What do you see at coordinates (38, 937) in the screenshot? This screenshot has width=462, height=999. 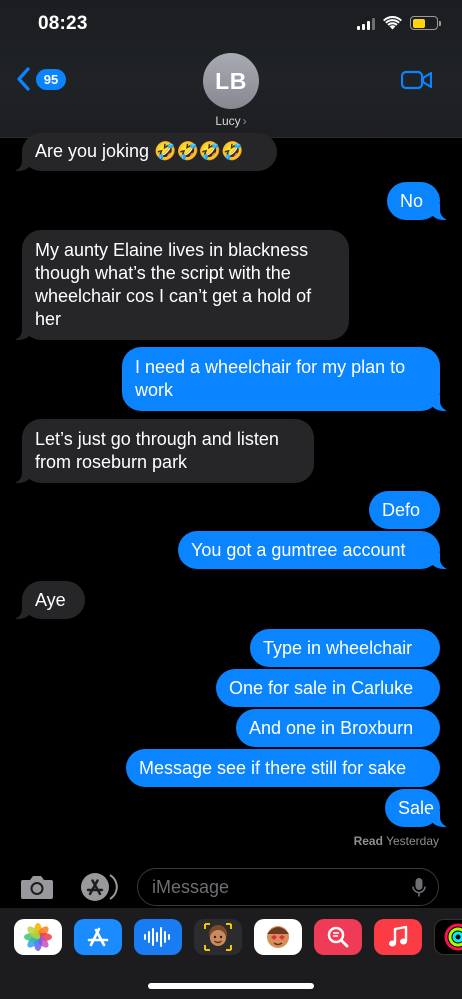 I see `photos-app-icon` at bounding box center [38, 937].